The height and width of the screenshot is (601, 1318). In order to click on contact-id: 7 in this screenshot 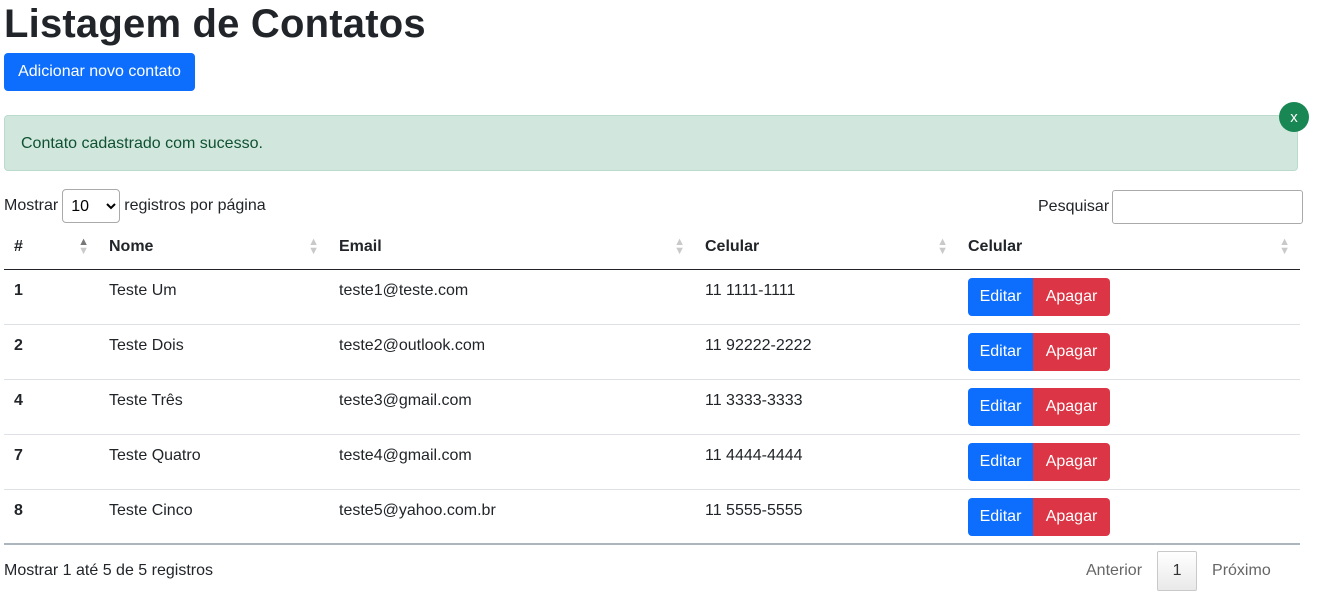, I will do `click(51, 462)`.